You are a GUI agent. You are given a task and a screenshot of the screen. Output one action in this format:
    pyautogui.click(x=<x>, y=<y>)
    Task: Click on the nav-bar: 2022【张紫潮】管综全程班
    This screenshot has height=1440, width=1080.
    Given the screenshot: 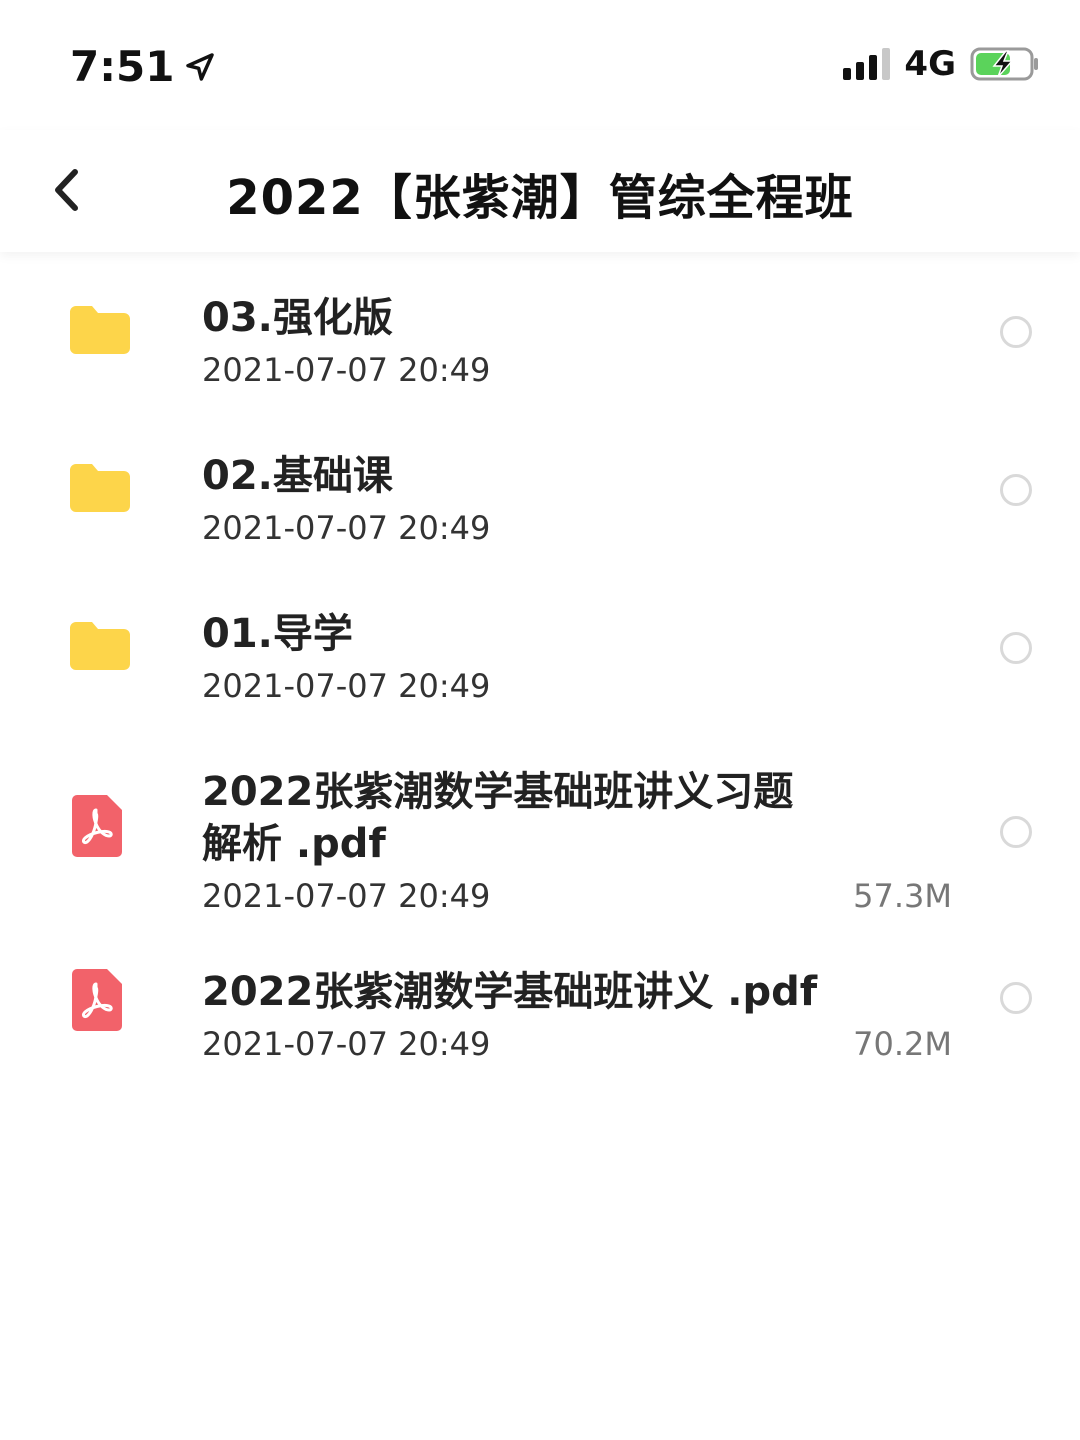 What is the action you would take?
    pyautogui.click(x=540, y=191)
    